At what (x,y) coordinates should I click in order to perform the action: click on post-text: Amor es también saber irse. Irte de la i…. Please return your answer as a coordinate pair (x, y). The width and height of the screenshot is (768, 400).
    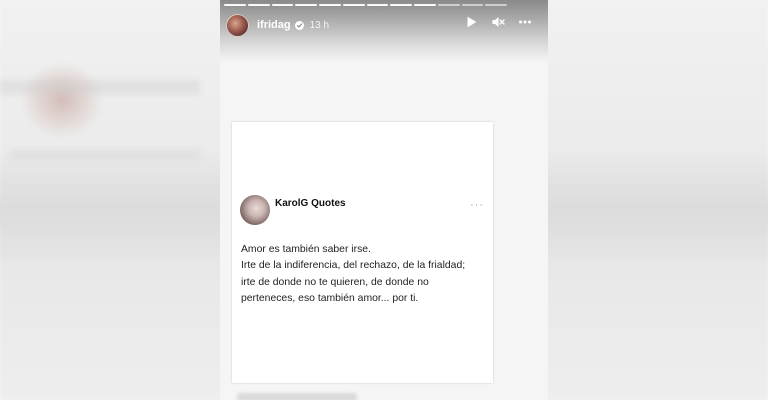
    Looking at the image, I should click on (366, 275).